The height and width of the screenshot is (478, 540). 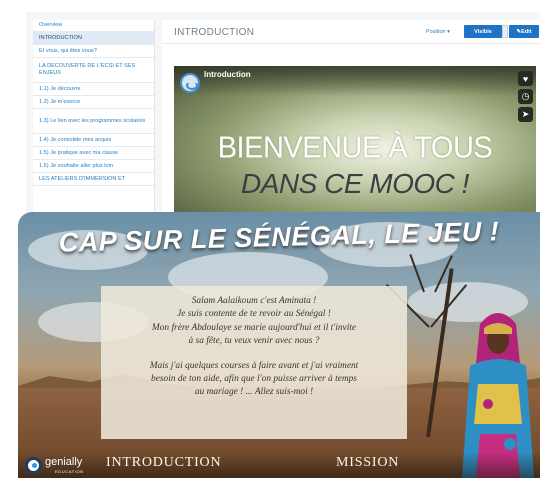 I want to click on video-headline: BIENVENUE À TOUS, so click(x=355, y=148).